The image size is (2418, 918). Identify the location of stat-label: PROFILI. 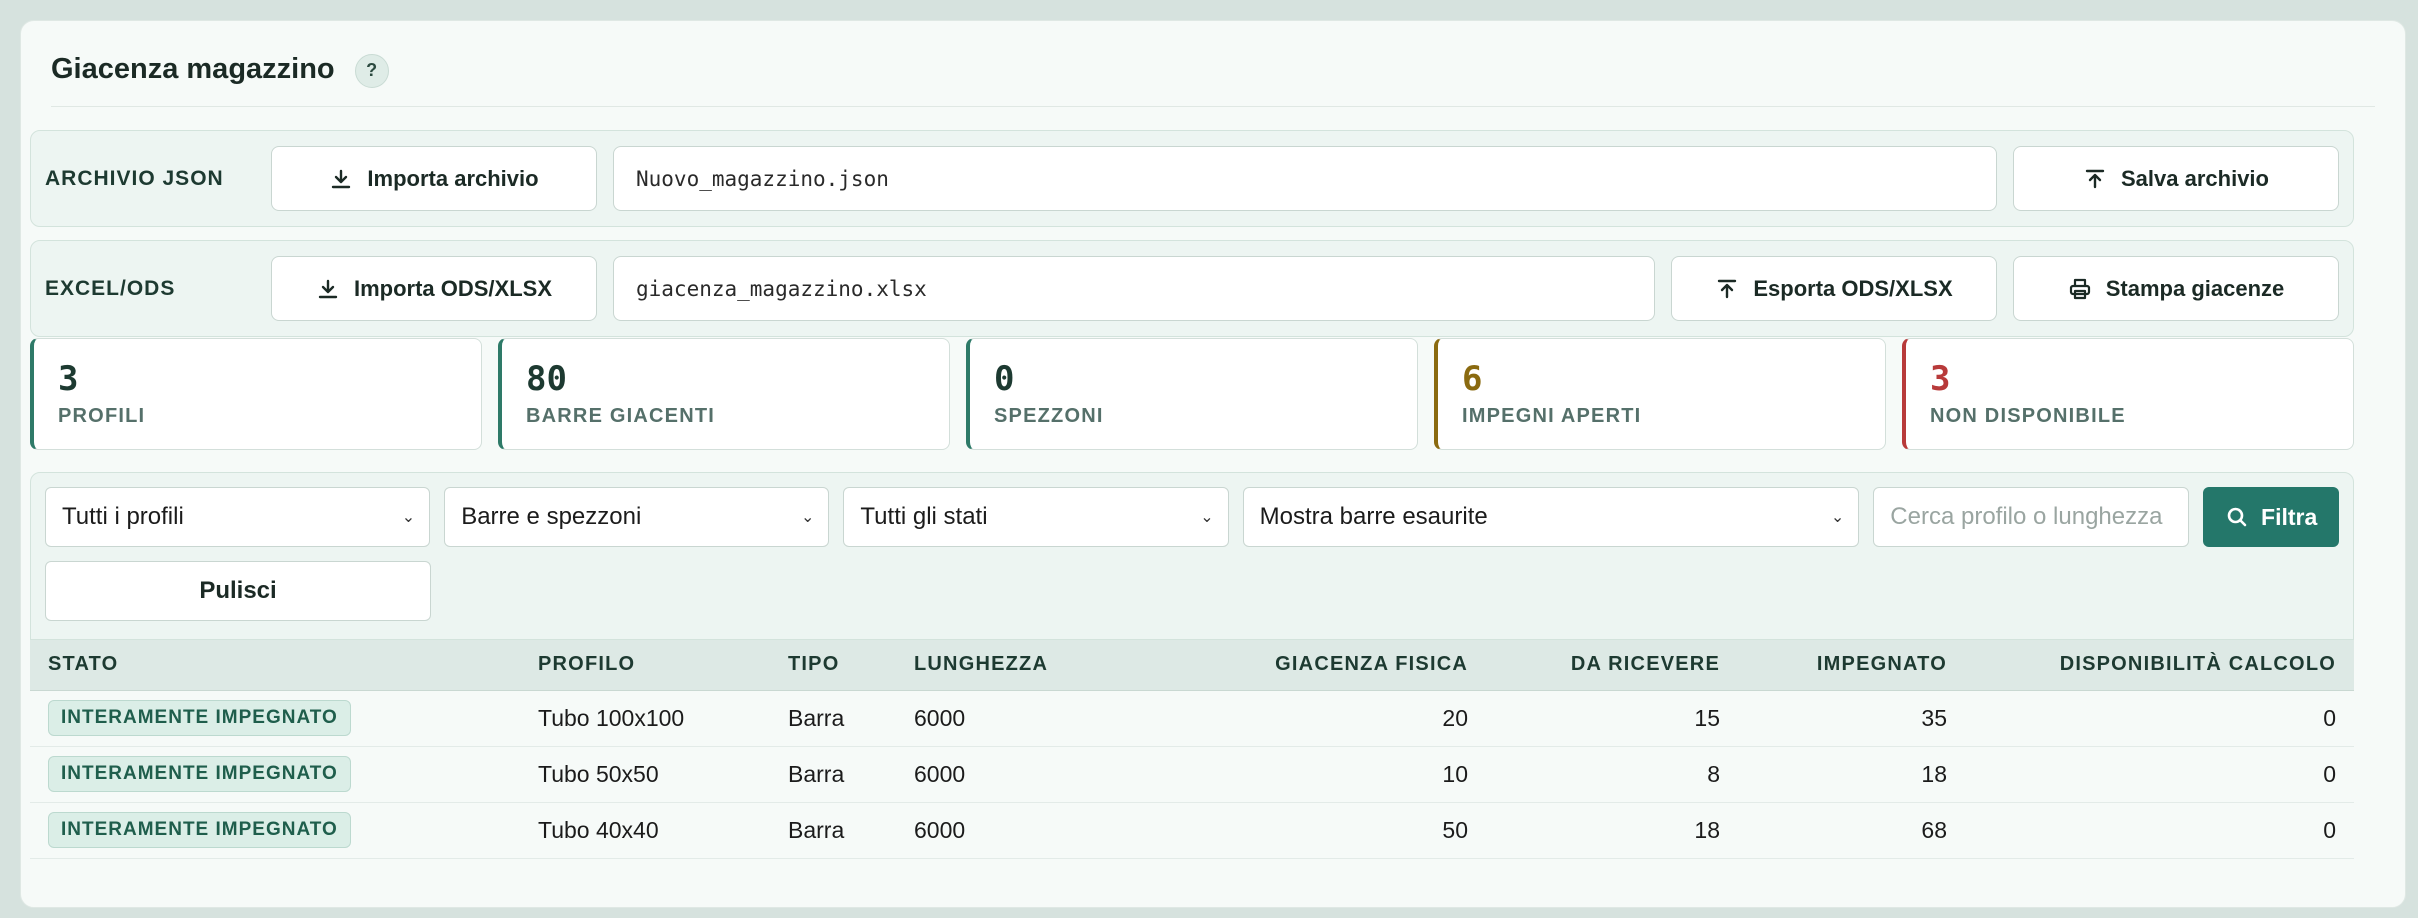
(102, 416).